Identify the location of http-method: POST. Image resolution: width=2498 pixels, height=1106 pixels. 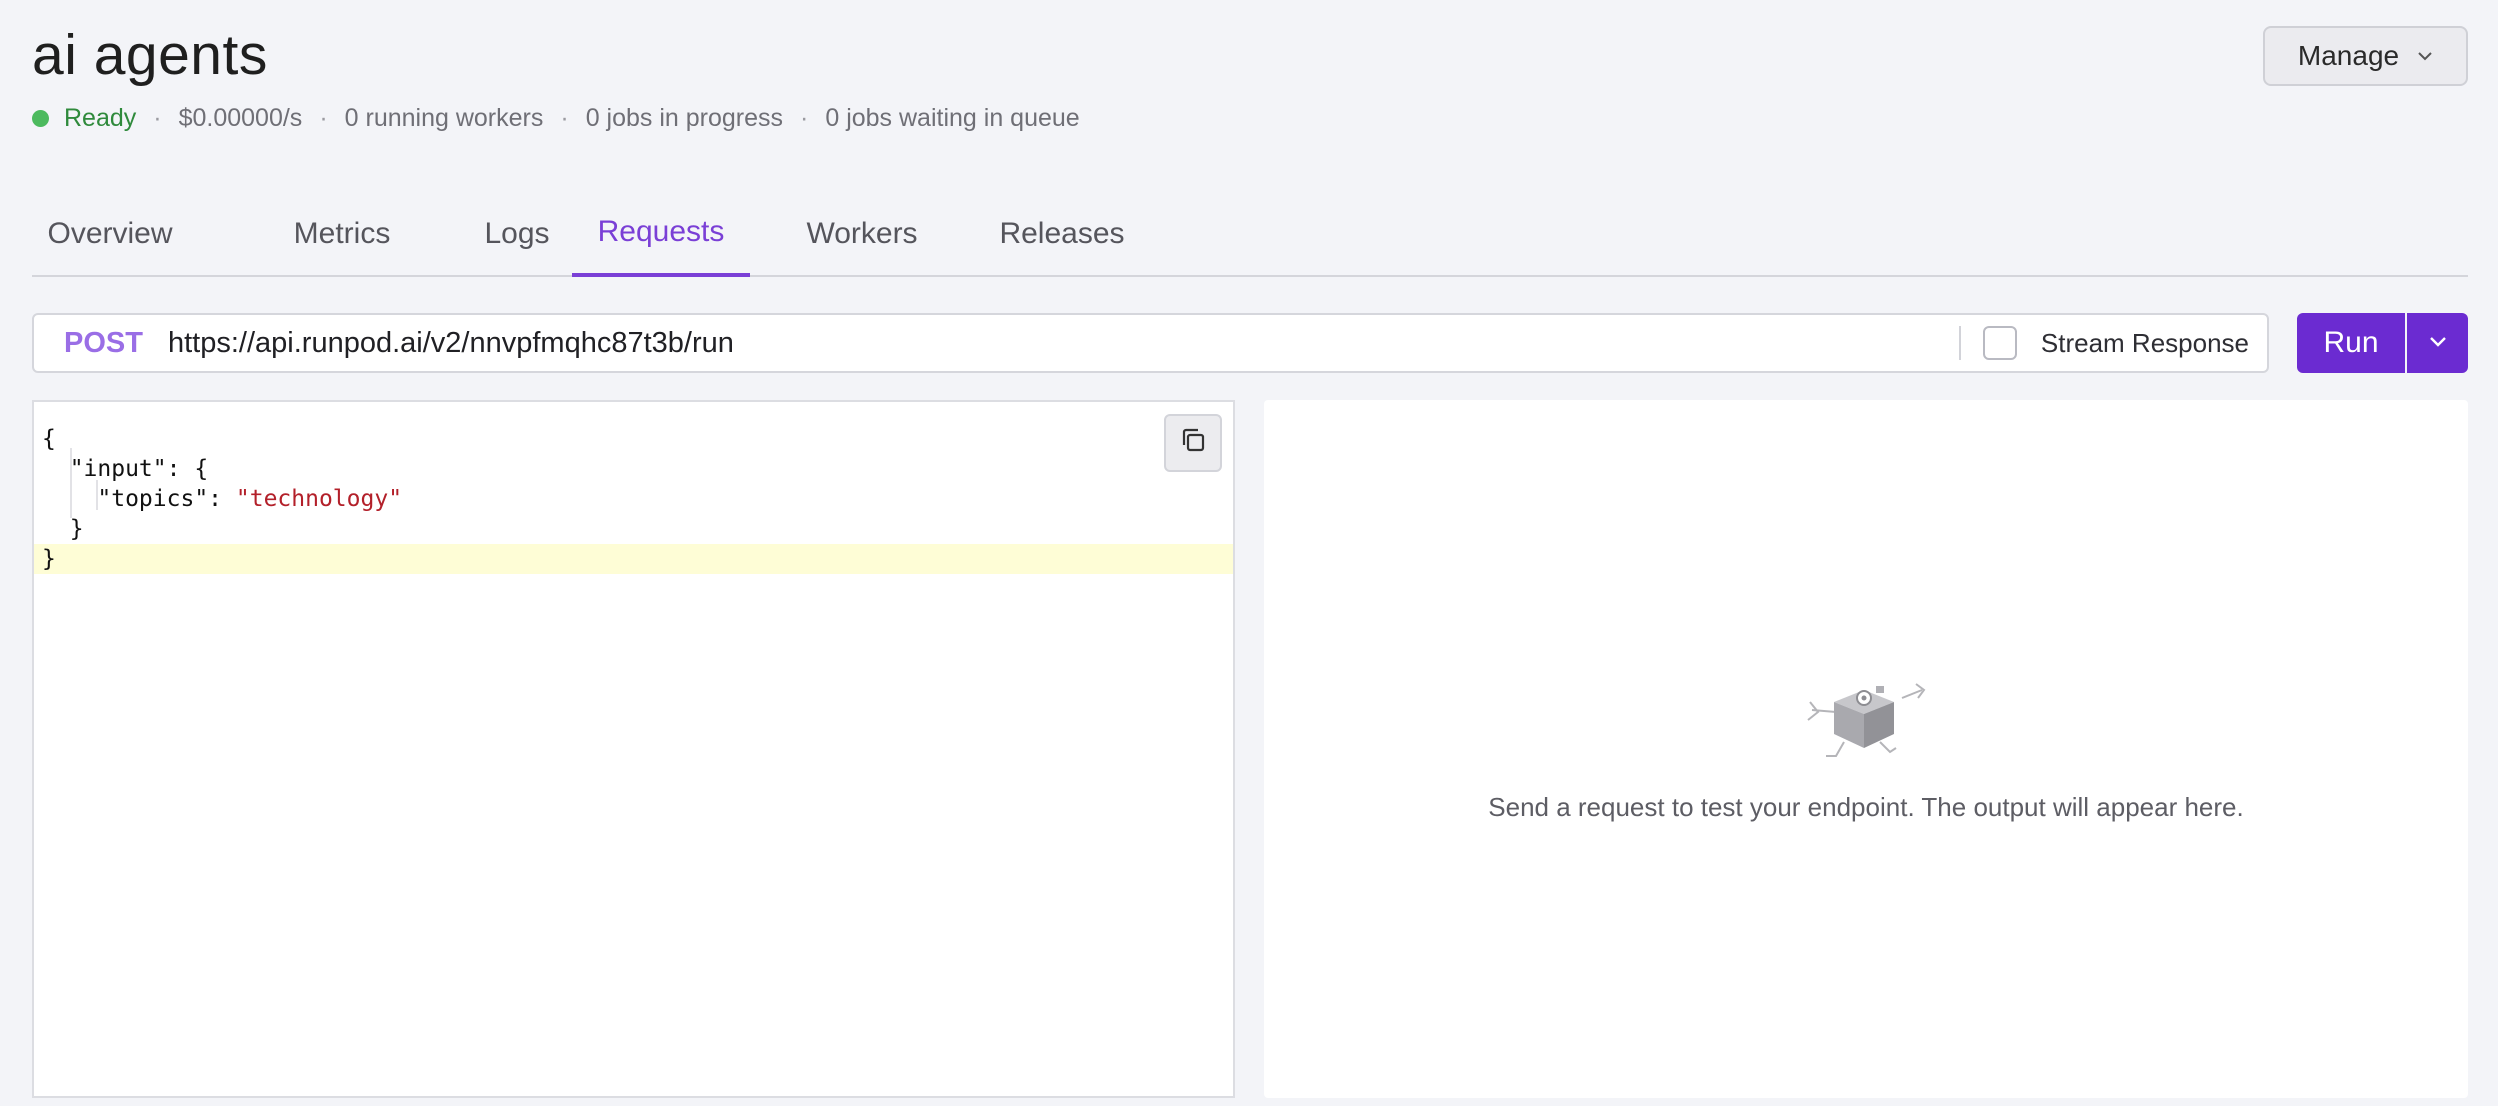
(116, 343).